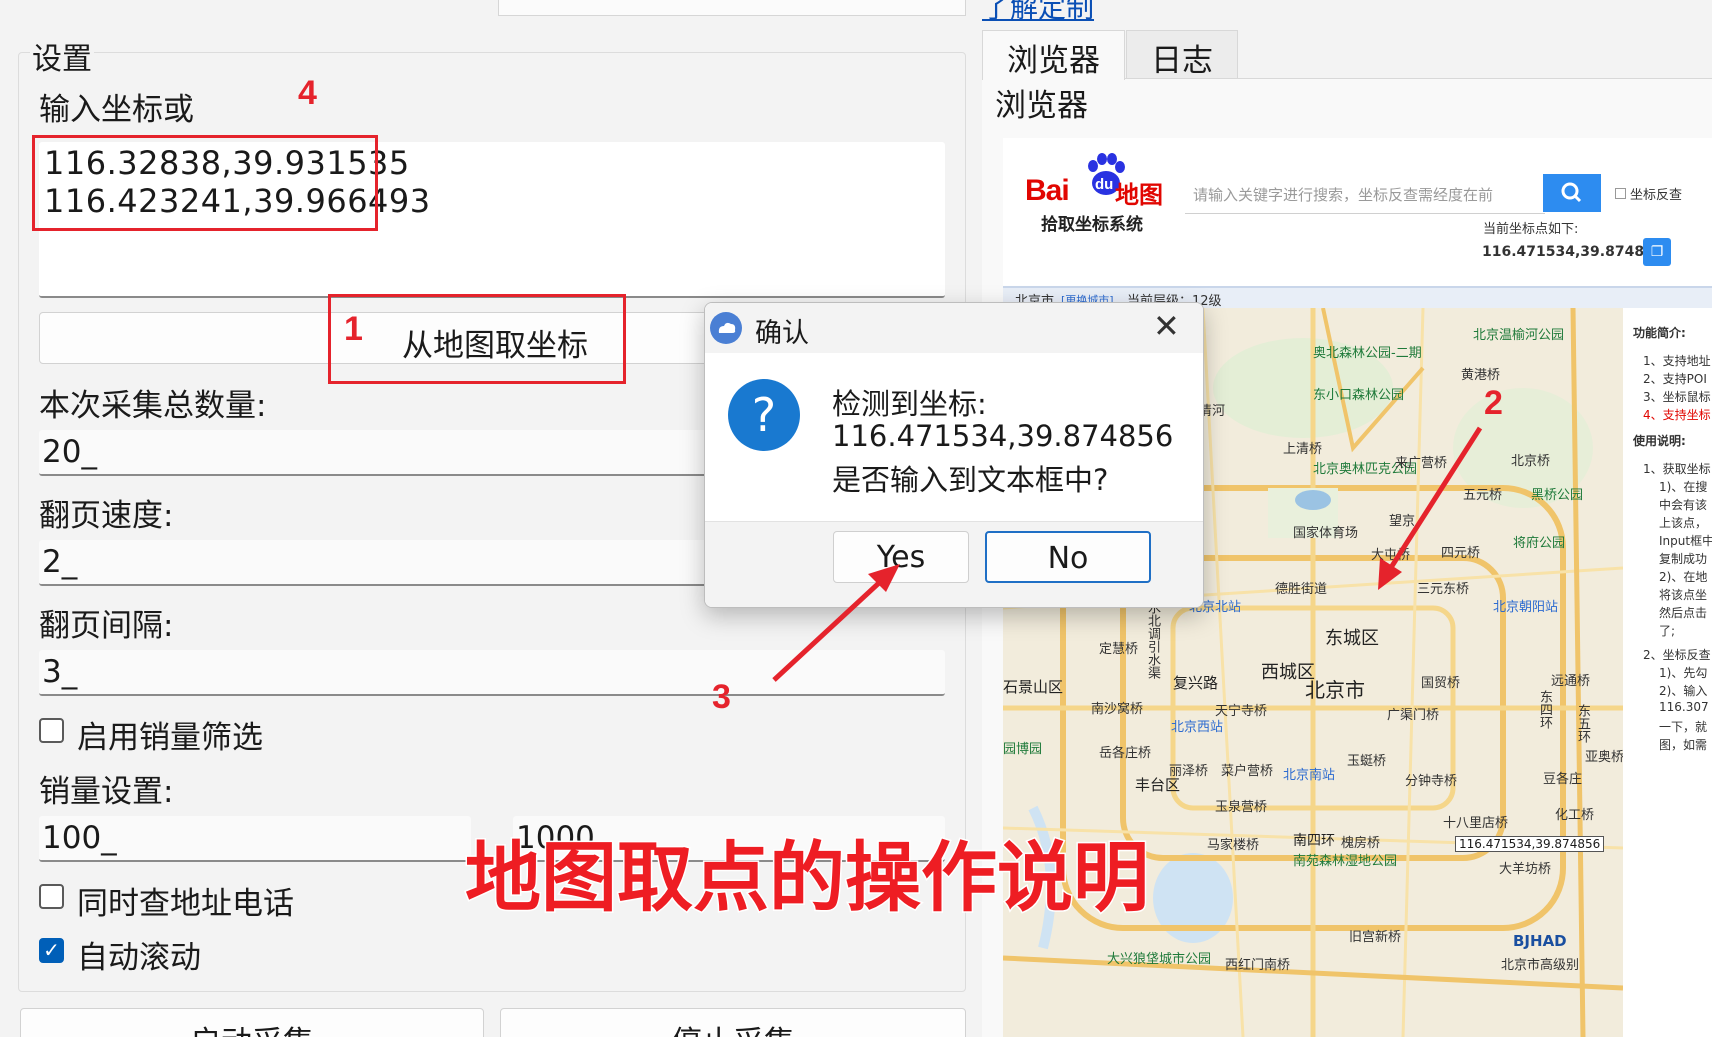 The image size is (1712, 1037). Describe the element at coordinates (1436, 497) in the screenshot. I see `arrow-to-map-point` at that location.